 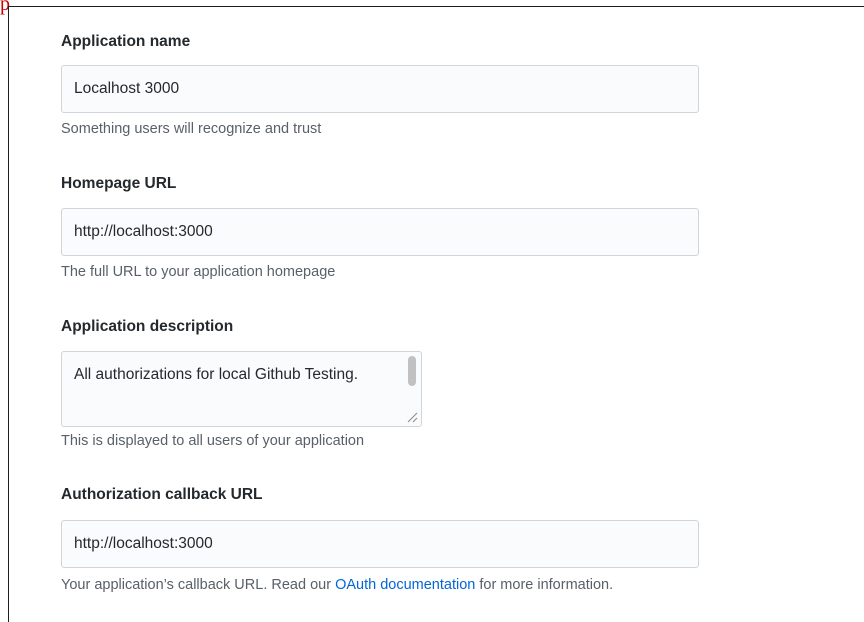 What do you see at coordinates (544, 585) in the screenshot?
I see `callback-hint-suffix: for more information.` at bounding box center [544, 585].